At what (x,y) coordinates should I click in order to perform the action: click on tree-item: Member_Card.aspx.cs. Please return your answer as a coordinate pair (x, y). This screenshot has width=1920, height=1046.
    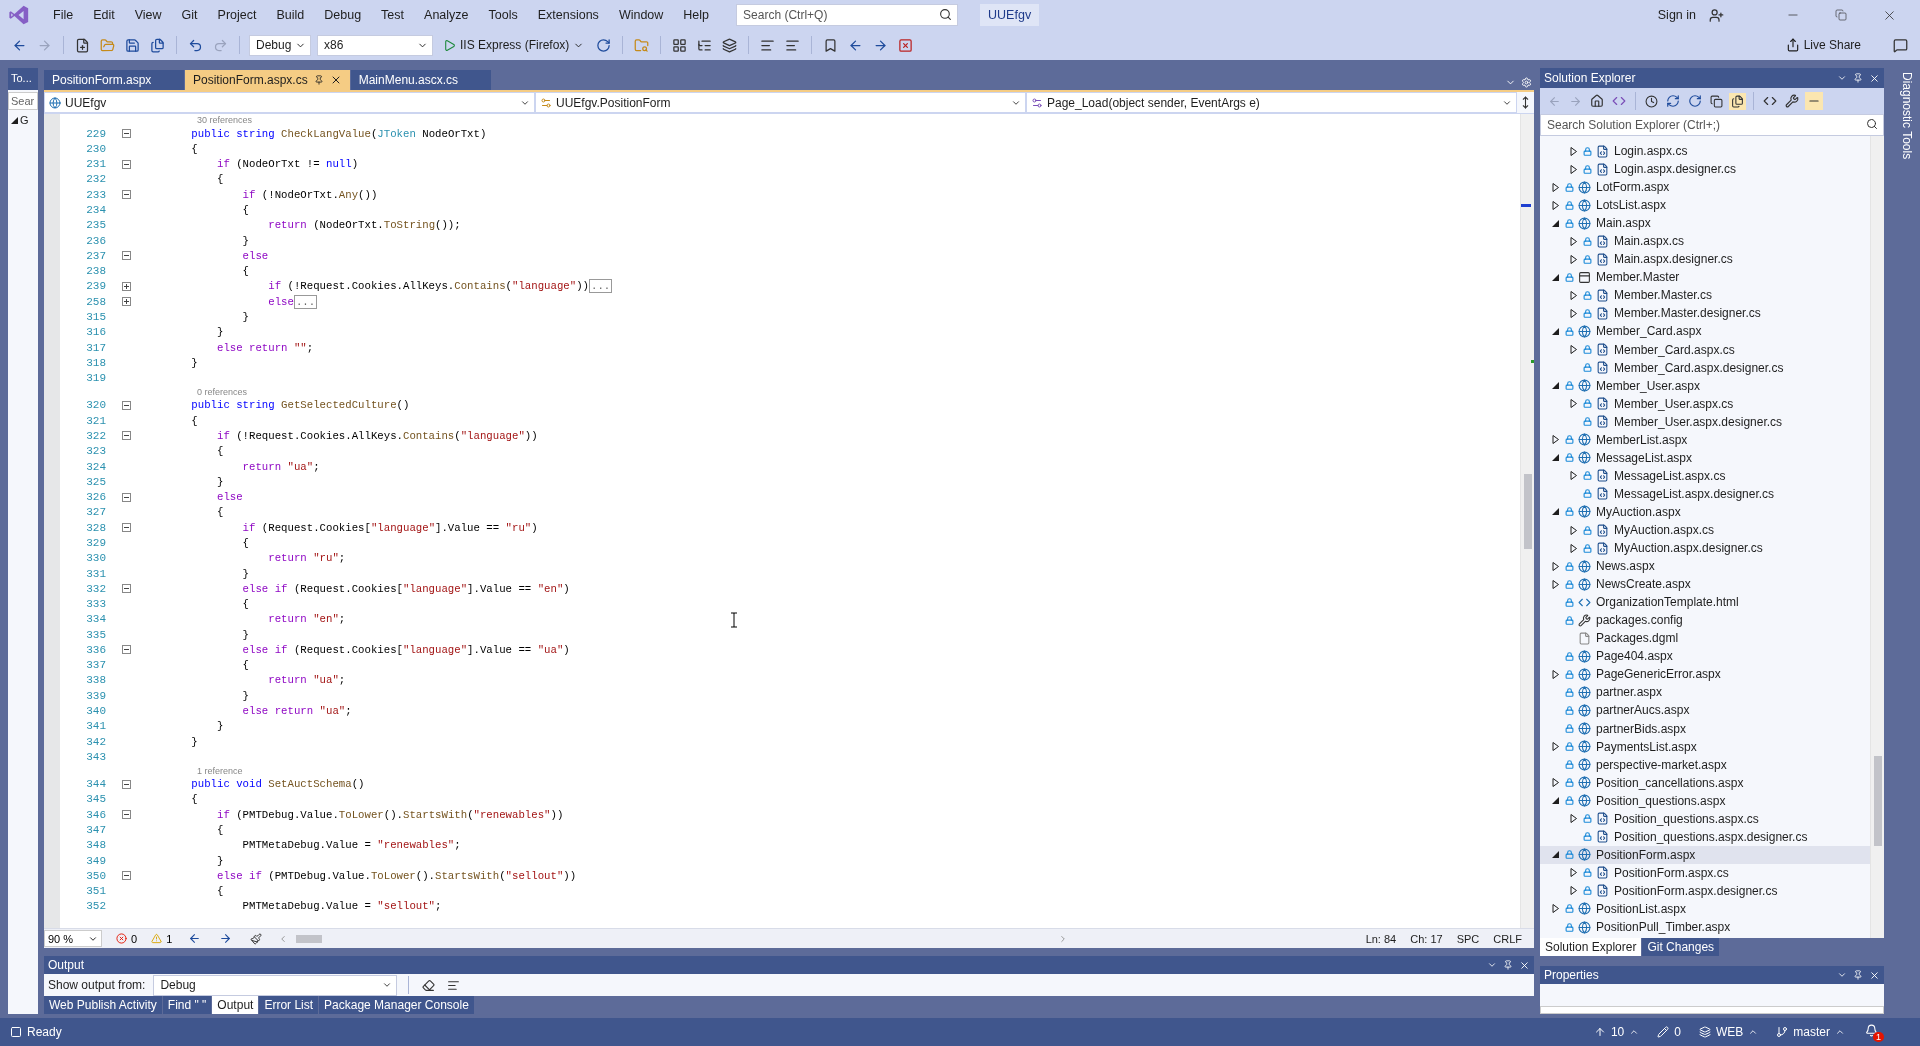
    Looking at the image, I should click on (1705, 349).